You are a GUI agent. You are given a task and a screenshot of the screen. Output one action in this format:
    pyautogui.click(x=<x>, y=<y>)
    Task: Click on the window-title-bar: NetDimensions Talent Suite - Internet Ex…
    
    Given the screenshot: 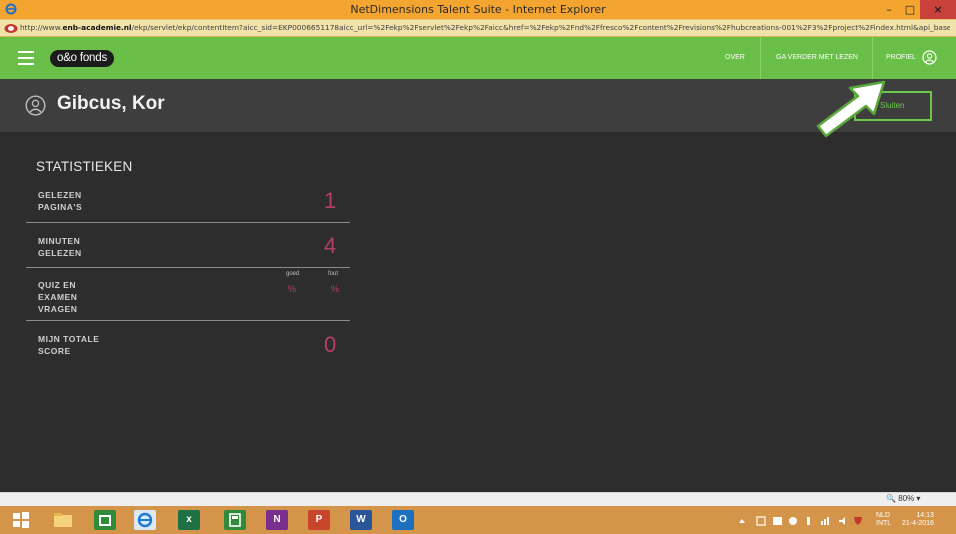 What is the action you would take?
    pyautogui.click(x=478, y=9)
    